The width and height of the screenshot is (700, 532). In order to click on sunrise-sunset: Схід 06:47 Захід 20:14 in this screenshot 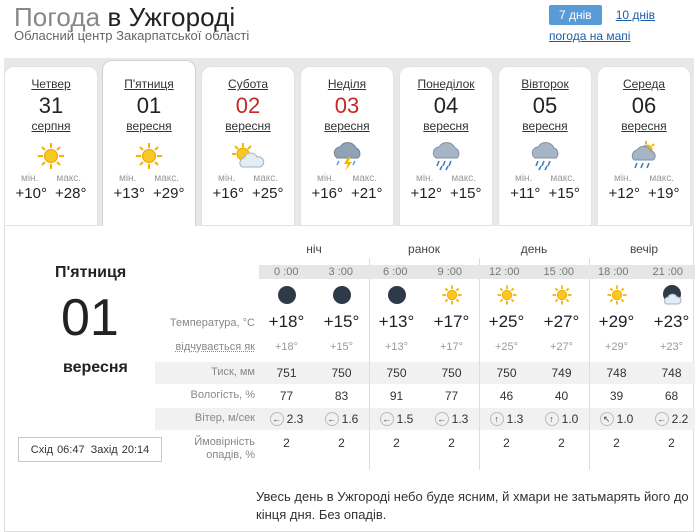, I will do `click(90, 449)`.